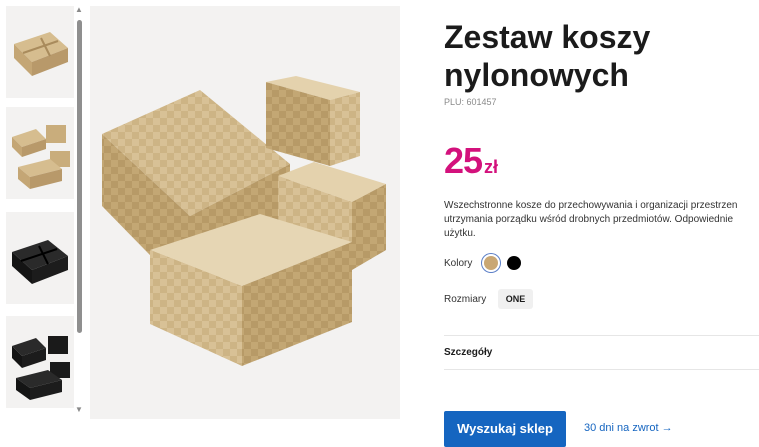  What do you see at coordinates (79, 10) in the screenshot?
I see `scroll-up-arrow-icon: ▲` at bounding box center [79, 10].